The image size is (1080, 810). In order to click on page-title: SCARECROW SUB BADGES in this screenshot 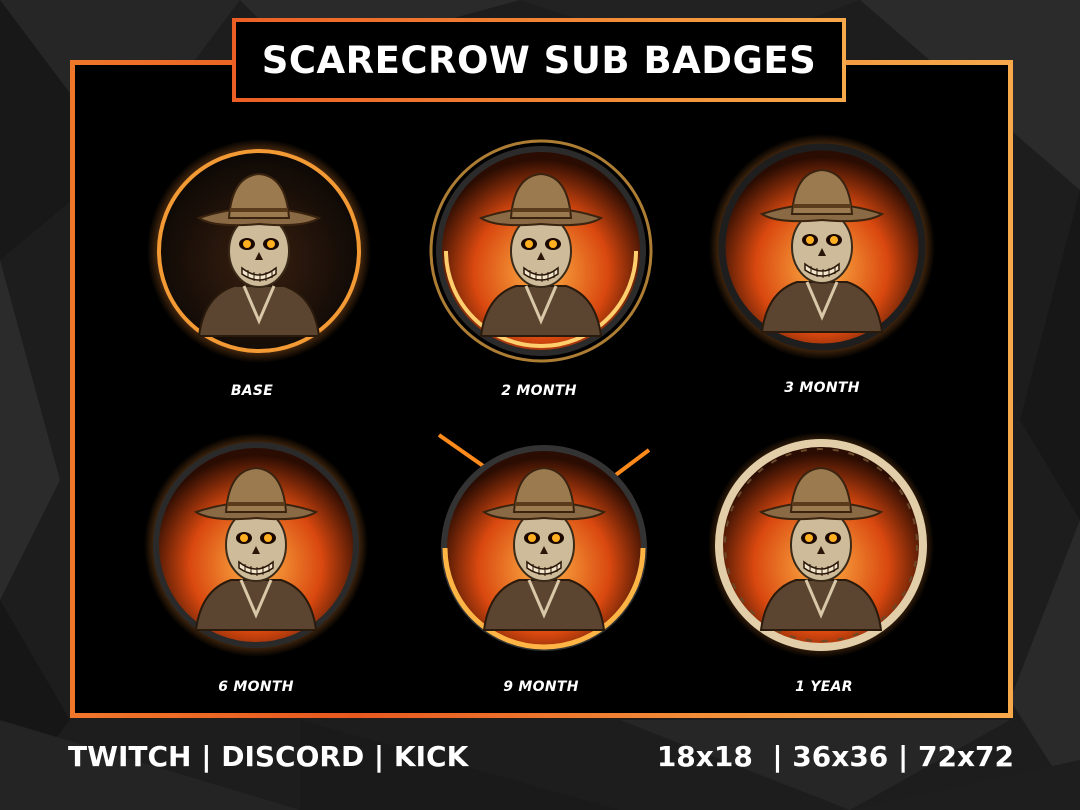, I will do `click(539, 60)`.